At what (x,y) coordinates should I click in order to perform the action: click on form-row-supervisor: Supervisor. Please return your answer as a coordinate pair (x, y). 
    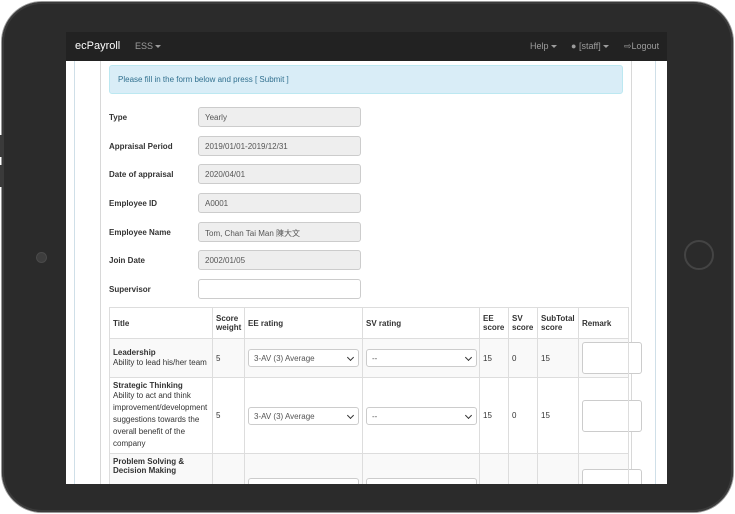
    Looking at the image, I should click on (239, 289).